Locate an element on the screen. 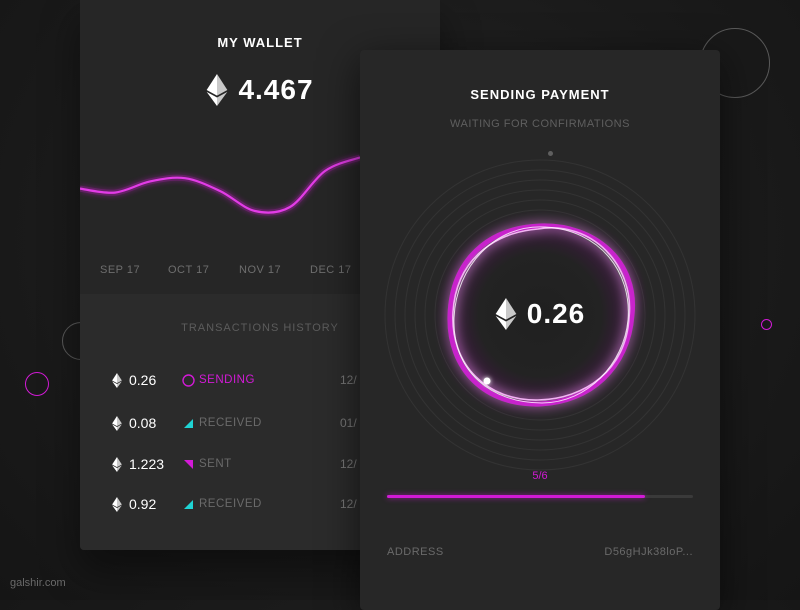 The image size is (800, 610). decor-dot-icon is located at coordinates (550, 153).